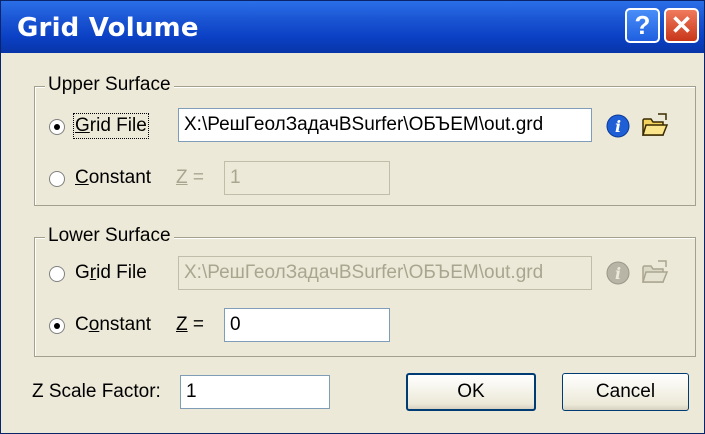 Image resolution: width=705 pixels, height=434 pixels. Describe the element at coordinates (471, 392) in the screenshot. I see `ok-button: OK` at that location.